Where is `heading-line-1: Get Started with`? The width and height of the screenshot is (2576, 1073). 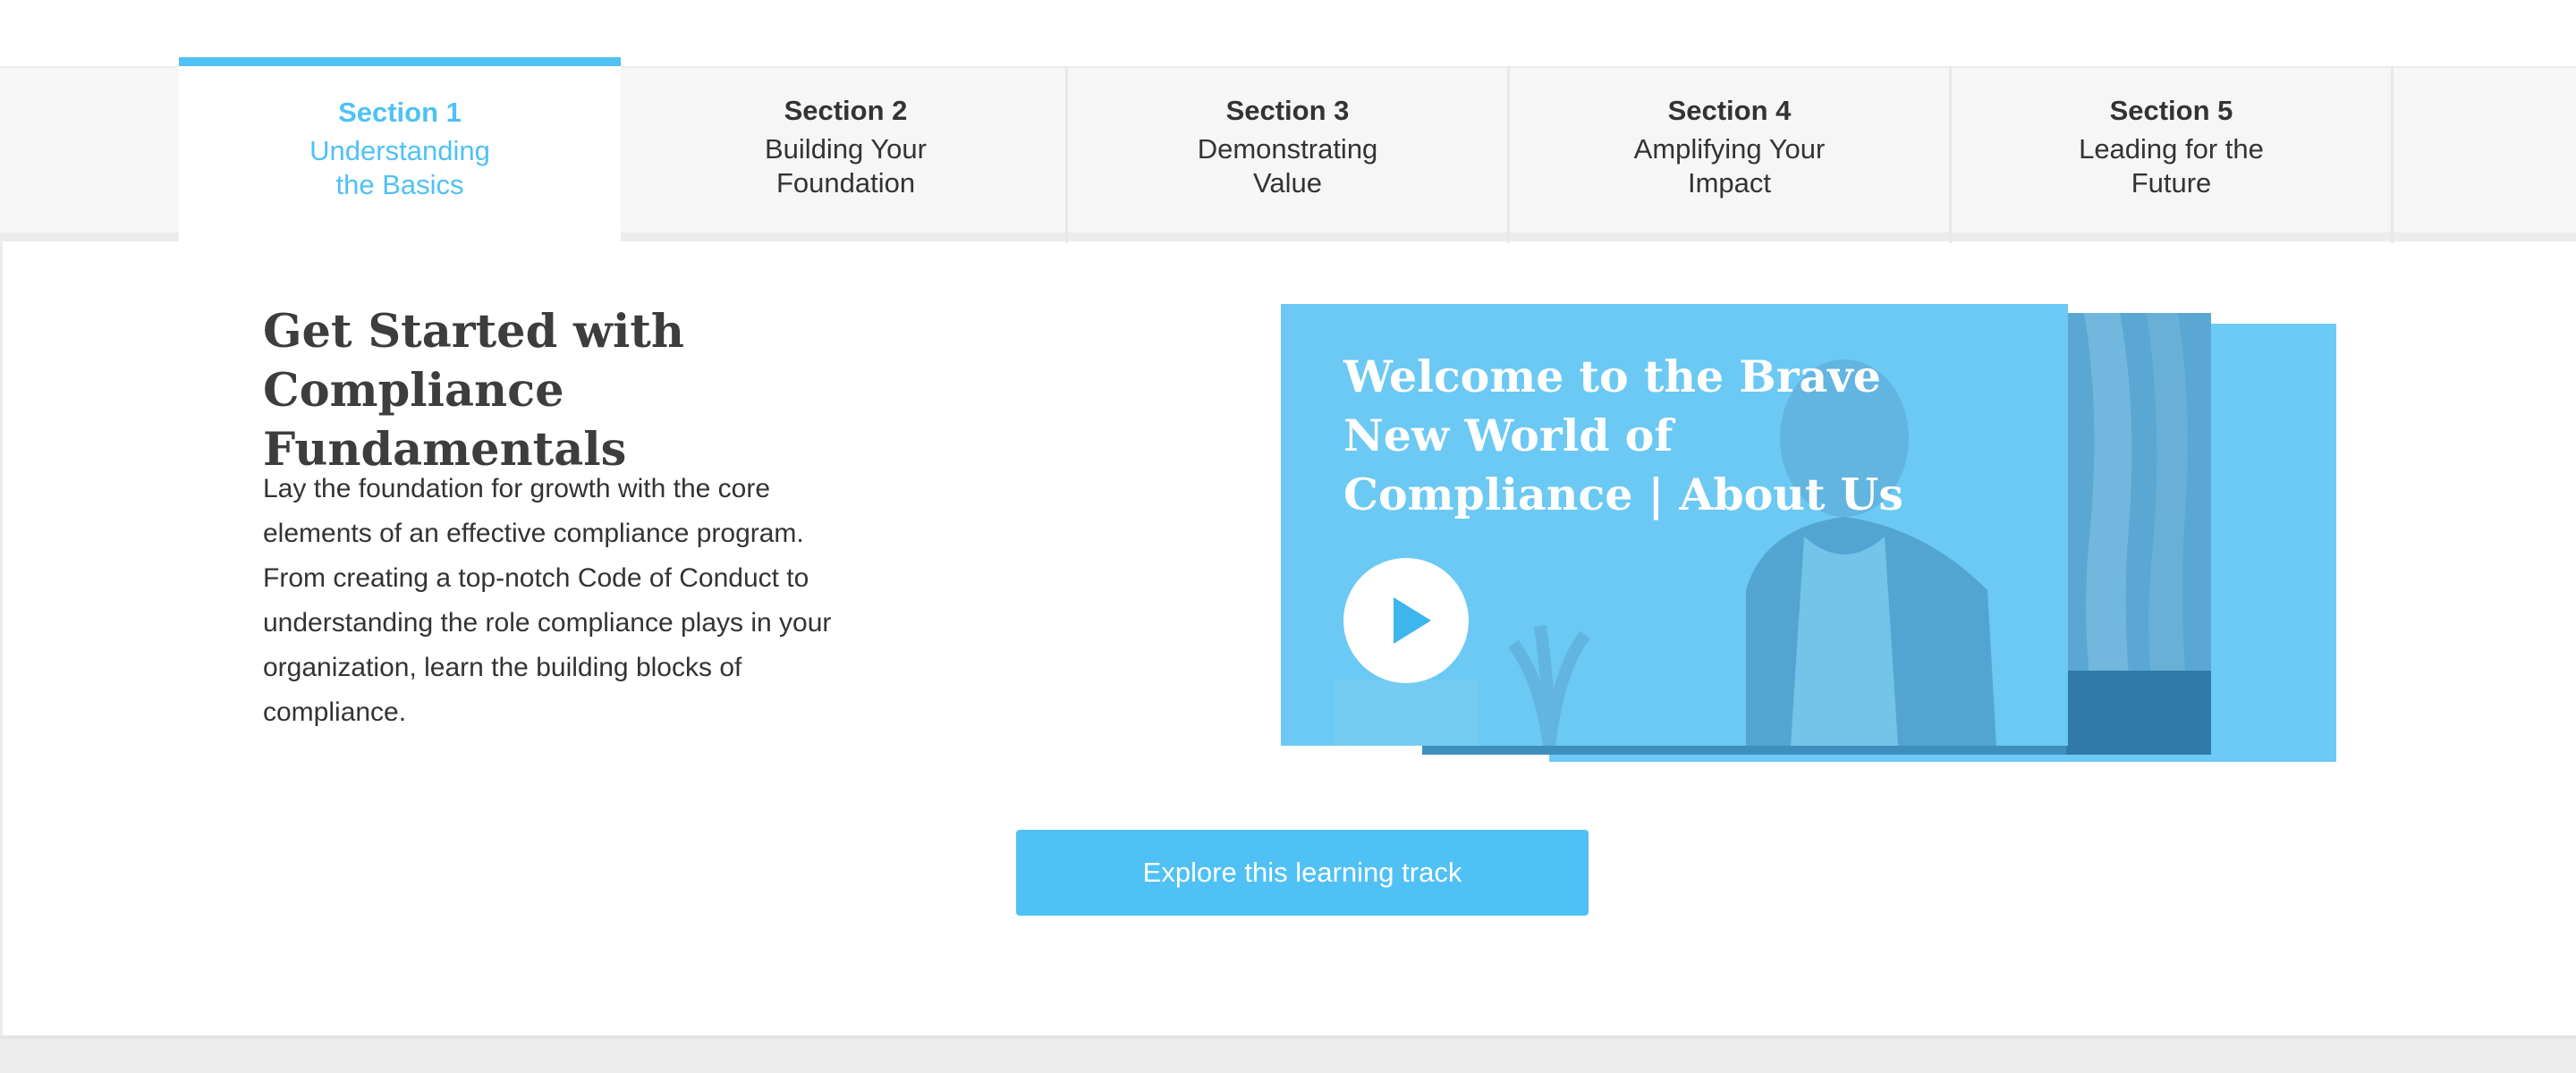
heading-line-1: Get Started with is located at coordinates (473, 332).